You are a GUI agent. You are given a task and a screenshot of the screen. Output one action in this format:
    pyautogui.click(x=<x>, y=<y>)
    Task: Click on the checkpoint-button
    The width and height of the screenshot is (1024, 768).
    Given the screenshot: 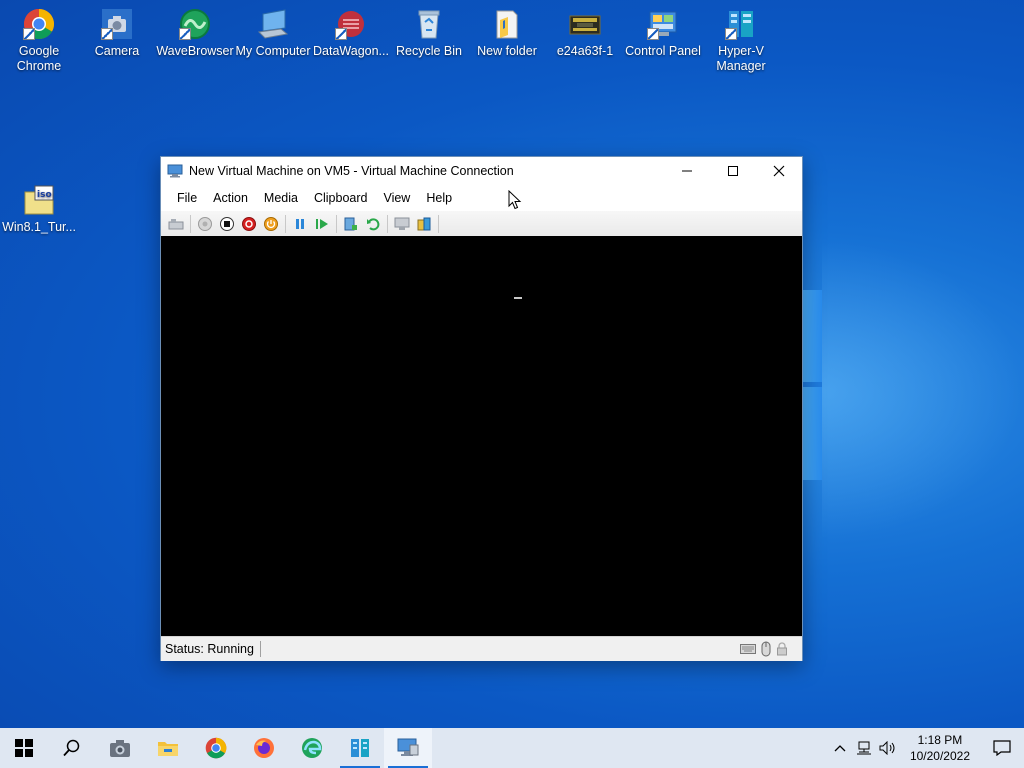 What is the action you would take?
    pyautogui.click(x=351, y=224)
    